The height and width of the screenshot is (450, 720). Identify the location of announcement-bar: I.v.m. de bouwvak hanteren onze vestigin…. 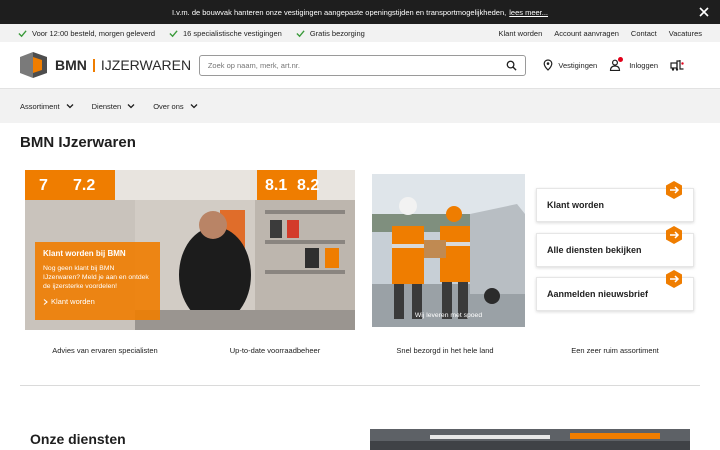
(360, 12).